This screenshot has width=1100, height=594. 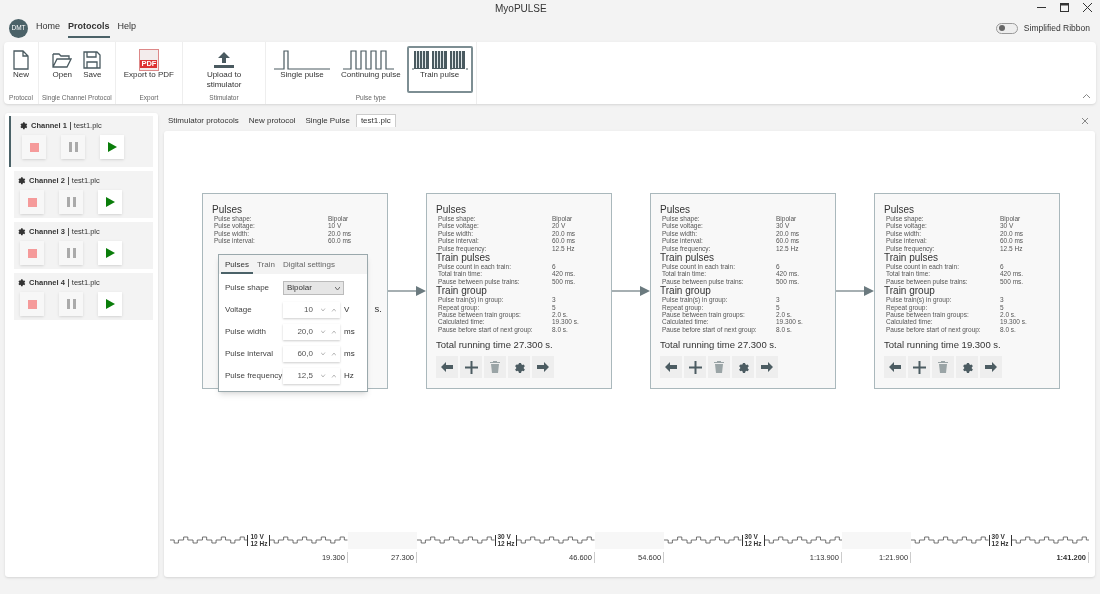 What do you see at coordinates (62, 60) in the screenshot?
I see `folder-icon` at bounding box center [62, 60].